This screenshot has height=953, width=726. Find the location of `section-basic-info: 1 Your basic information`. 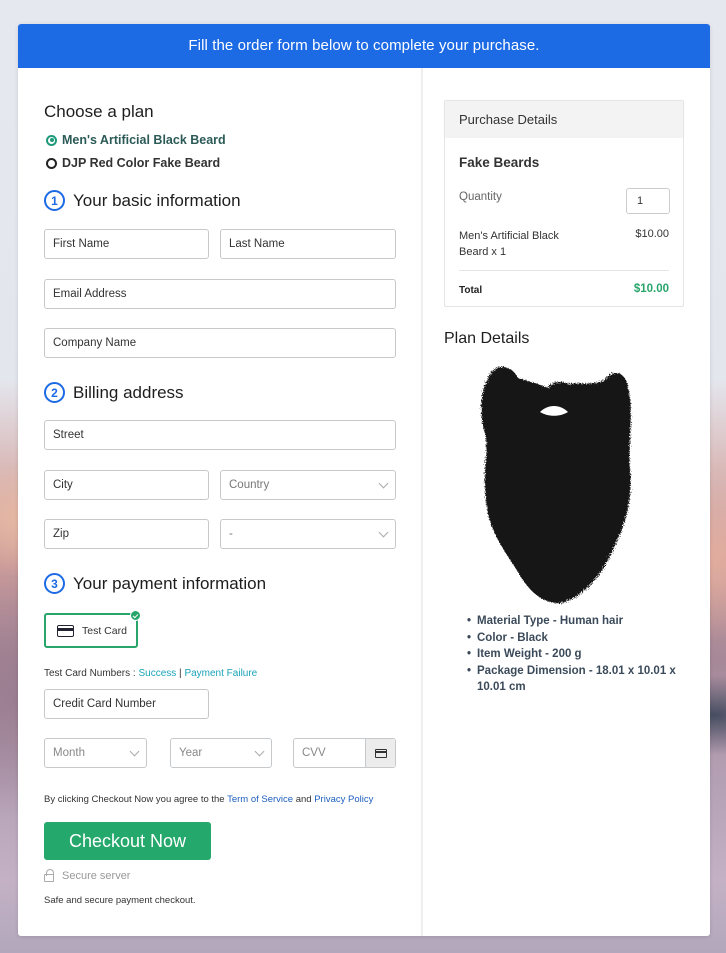

section-basic-info: 1 Your basic information is located at coordinates (142, 200).